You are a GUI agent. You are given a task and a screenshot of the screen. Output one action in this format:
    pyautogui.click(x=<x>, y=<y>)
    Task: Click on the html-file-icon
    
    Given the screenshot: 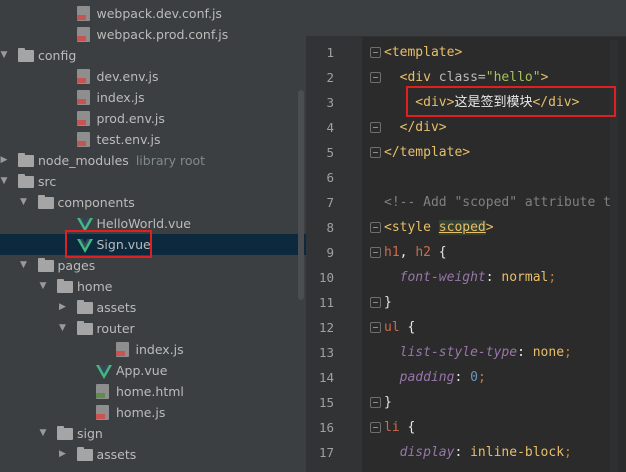 What is the action you would take?
    pyautogui.click(x=102, y=391)
    